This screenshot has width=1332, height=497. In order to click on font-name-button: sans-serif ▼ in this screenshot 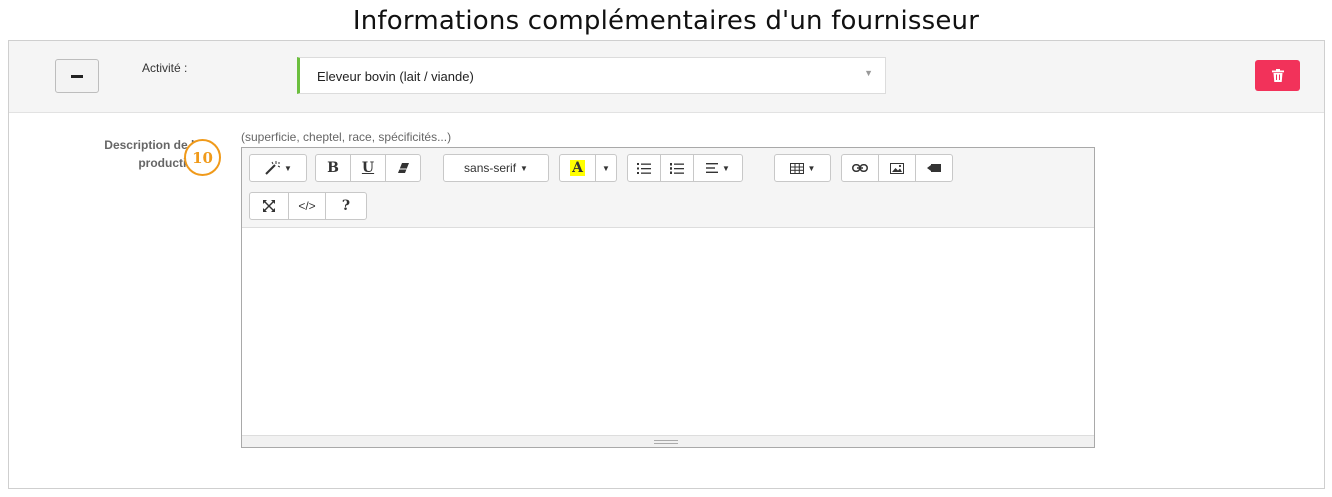, I will do `click(496, 168)`.